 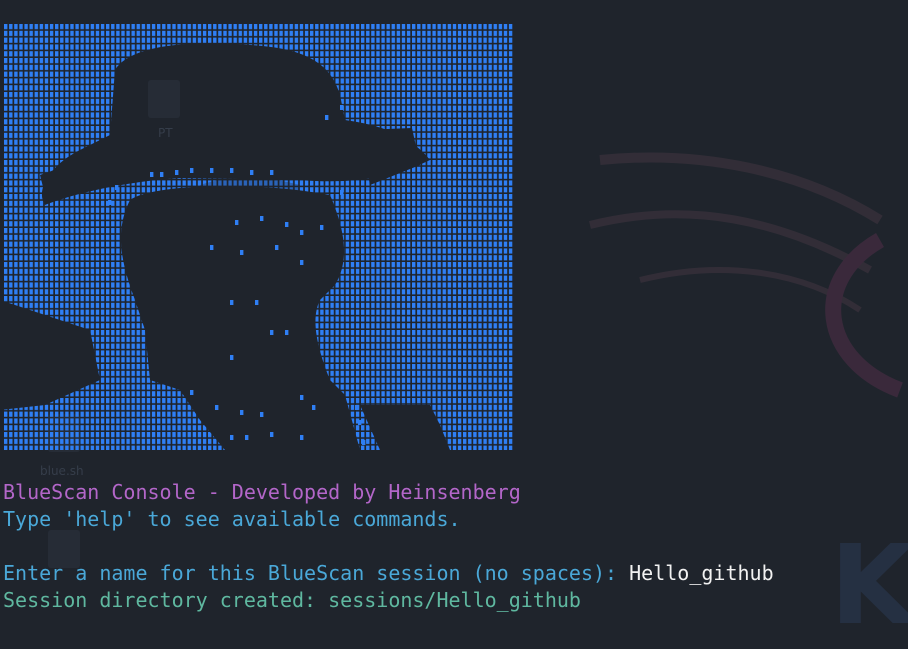 What do you see at coordinates (746, 275) in the screenshot?
I see `dragon-watermark-icon` at bounding box center [746, 275].